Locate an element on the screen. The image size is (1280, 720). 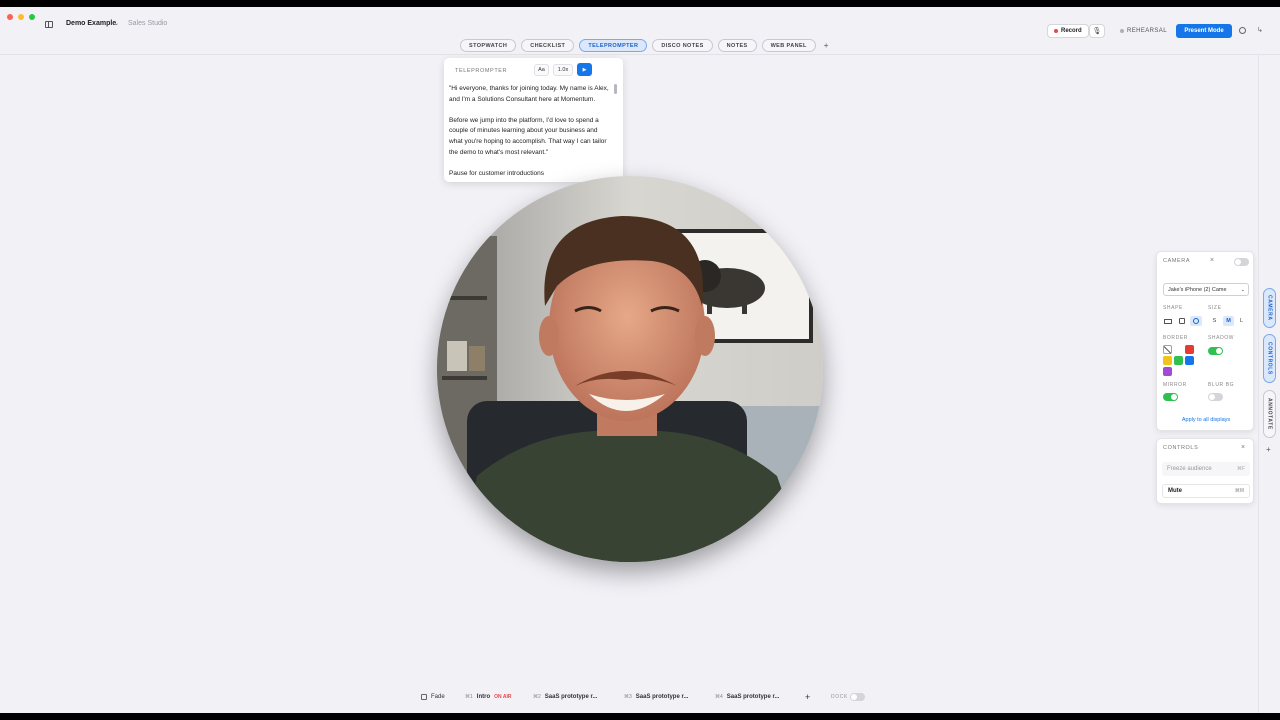
square-icon is located at coordinates (1182, 321).